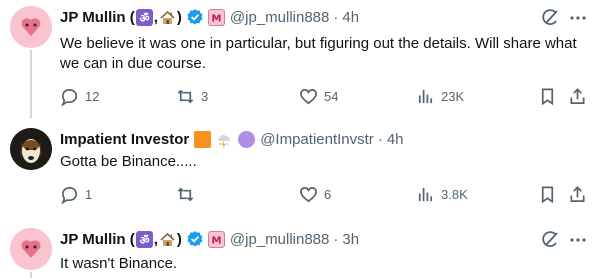 The image size is (600, 278). I want to click on repost-button, so click(185, 194).